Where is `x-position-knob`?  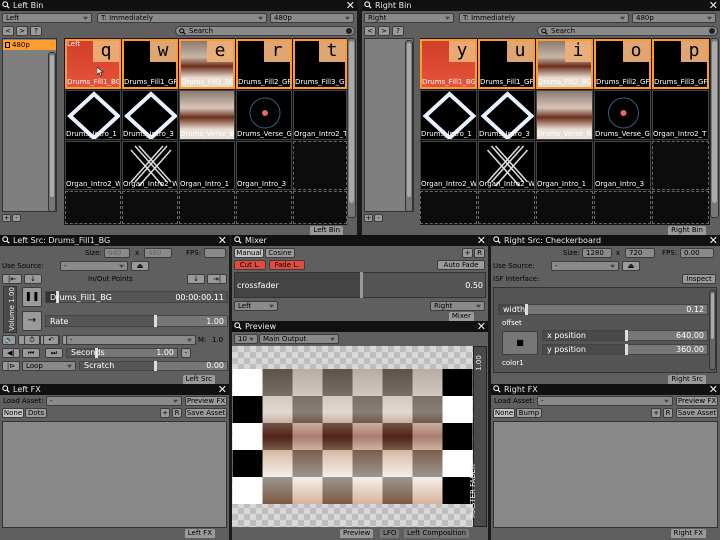
x-position-knob is located at coordinates (626, 335).